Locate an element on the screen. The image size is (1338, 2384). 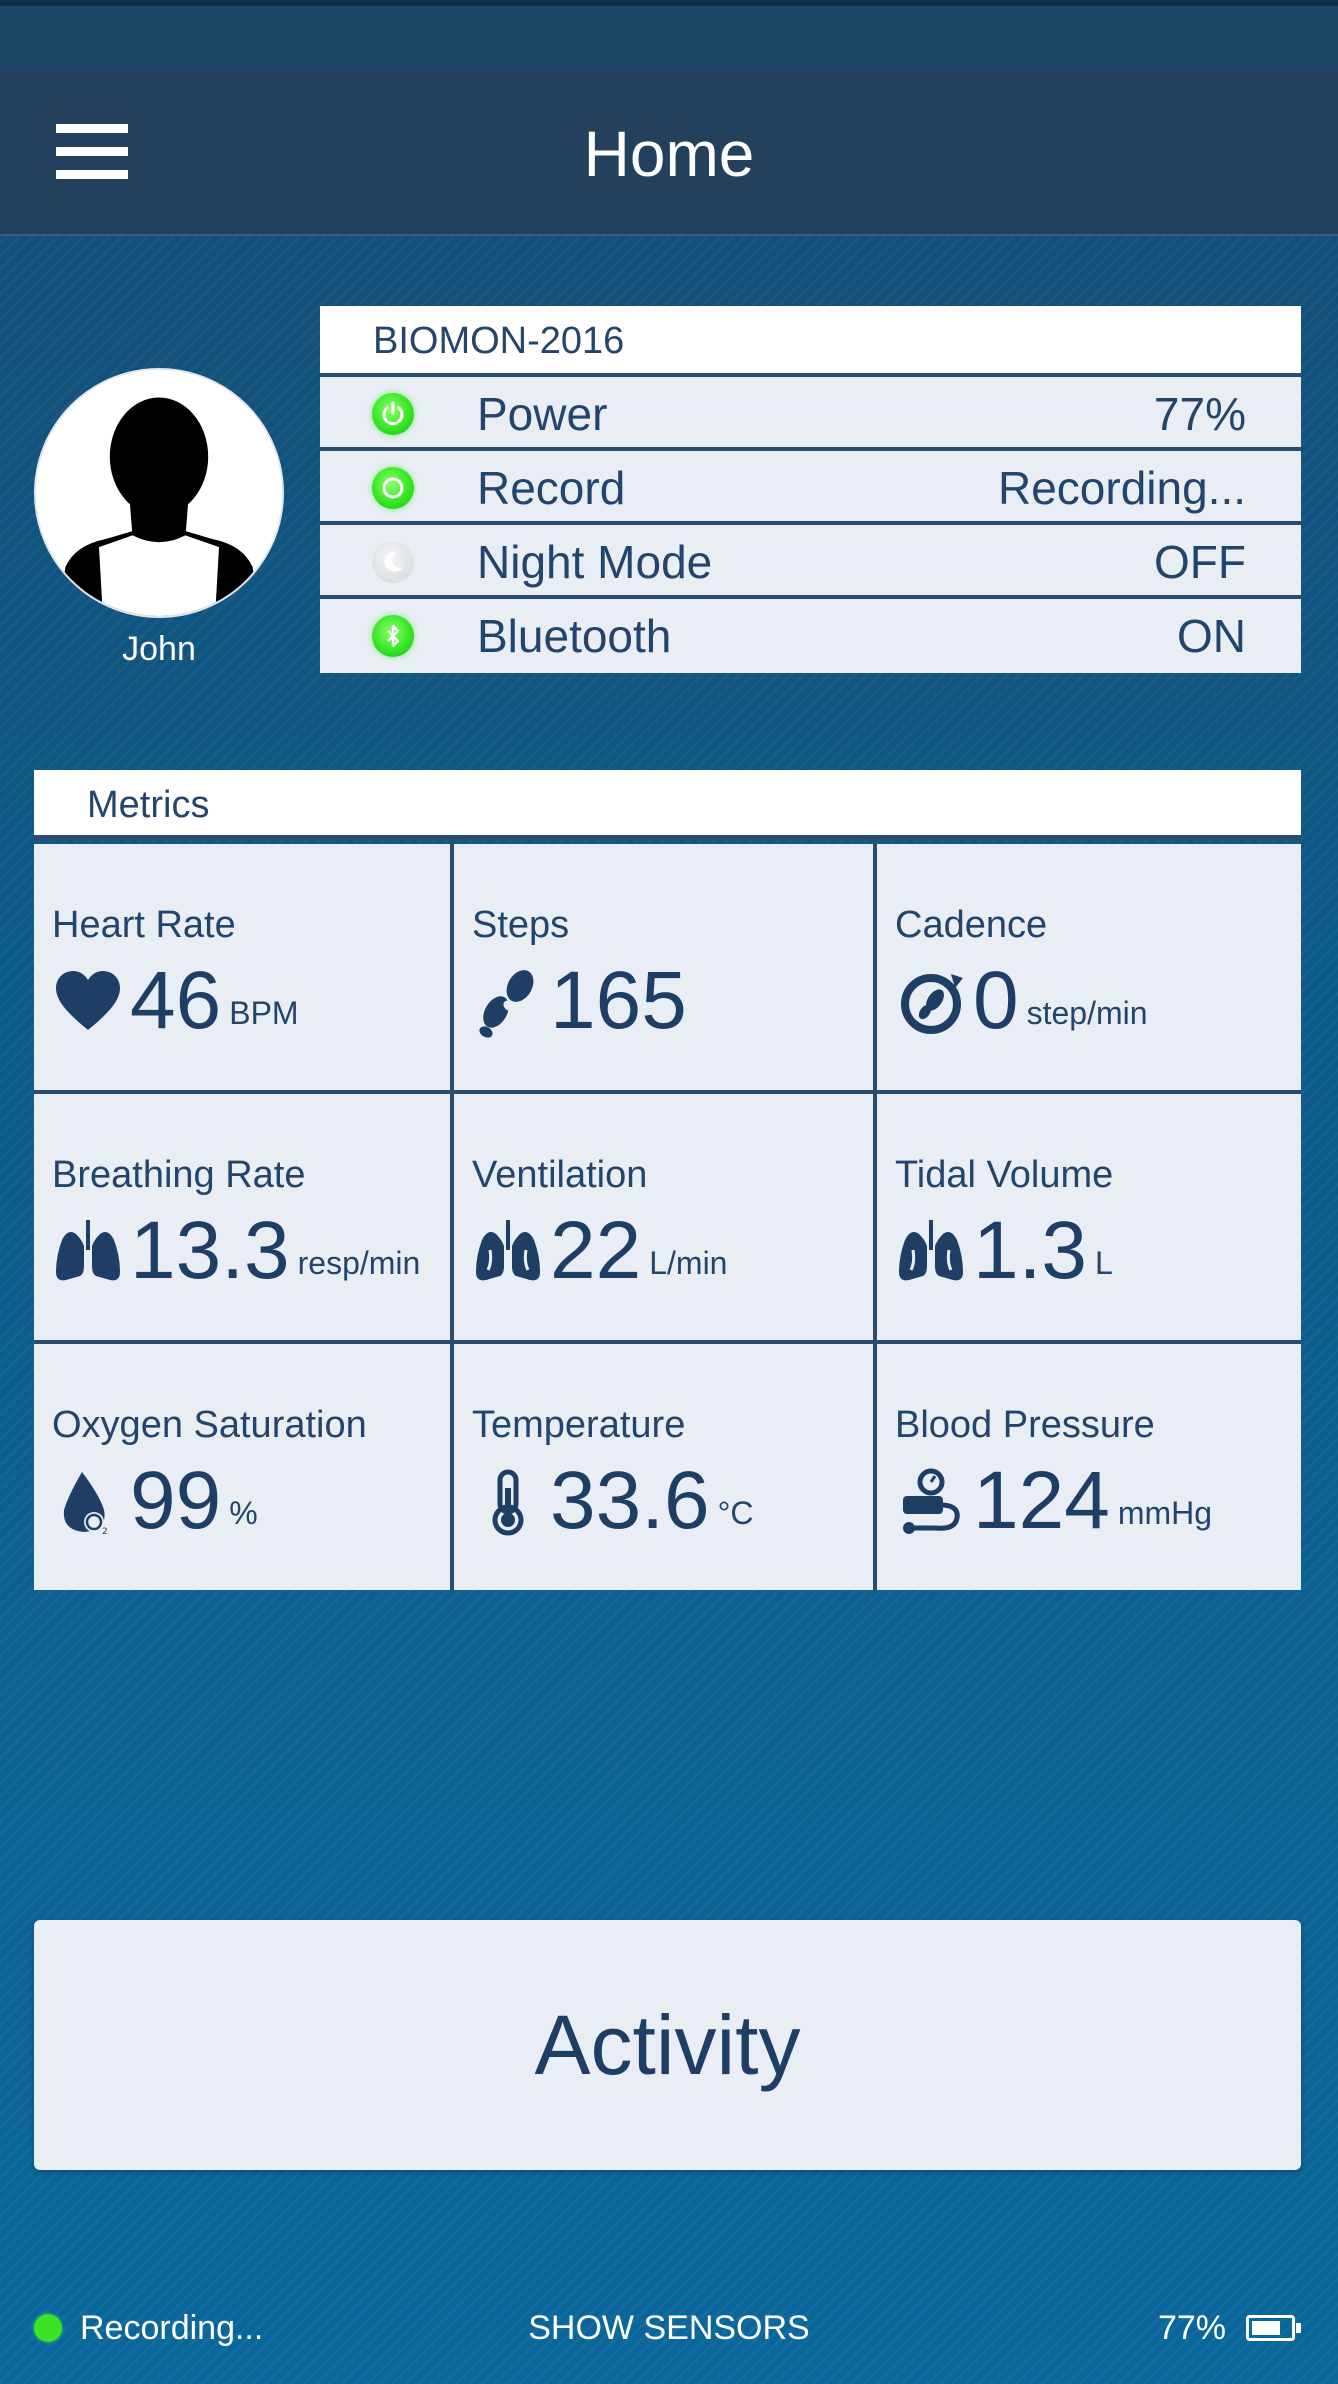
metric-value: 33.6 is located at coordinates (630, 1500).